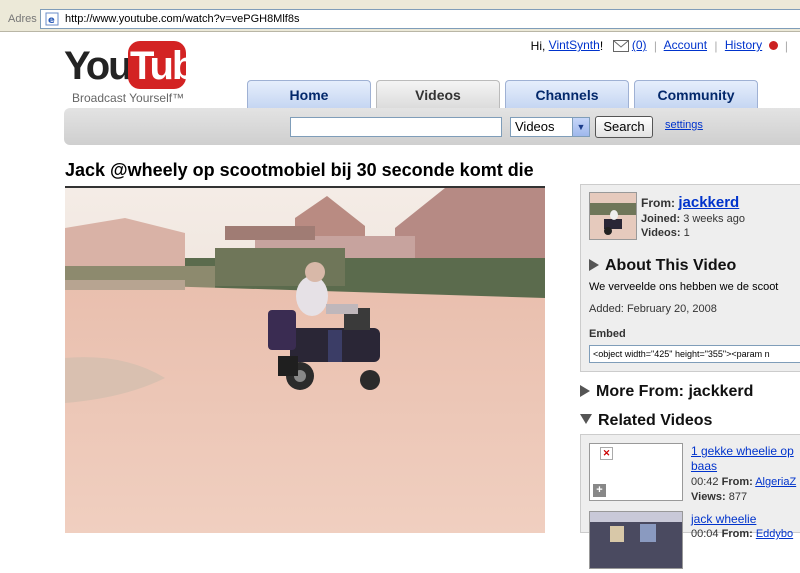 The width and height of the screenshot is (800, 573). I want to click on broken-image-icon: ✕, so click(606, 453).